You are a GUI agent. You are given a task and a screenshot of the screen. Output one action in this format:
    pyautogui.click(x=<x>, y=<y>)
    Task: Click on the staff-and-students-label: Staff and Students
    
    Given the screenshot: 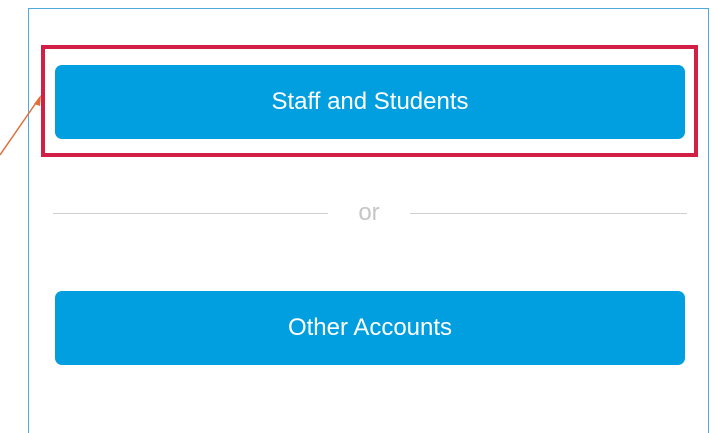 What is the action you would take?
    pyautogui.click(x=370, y=101)
    